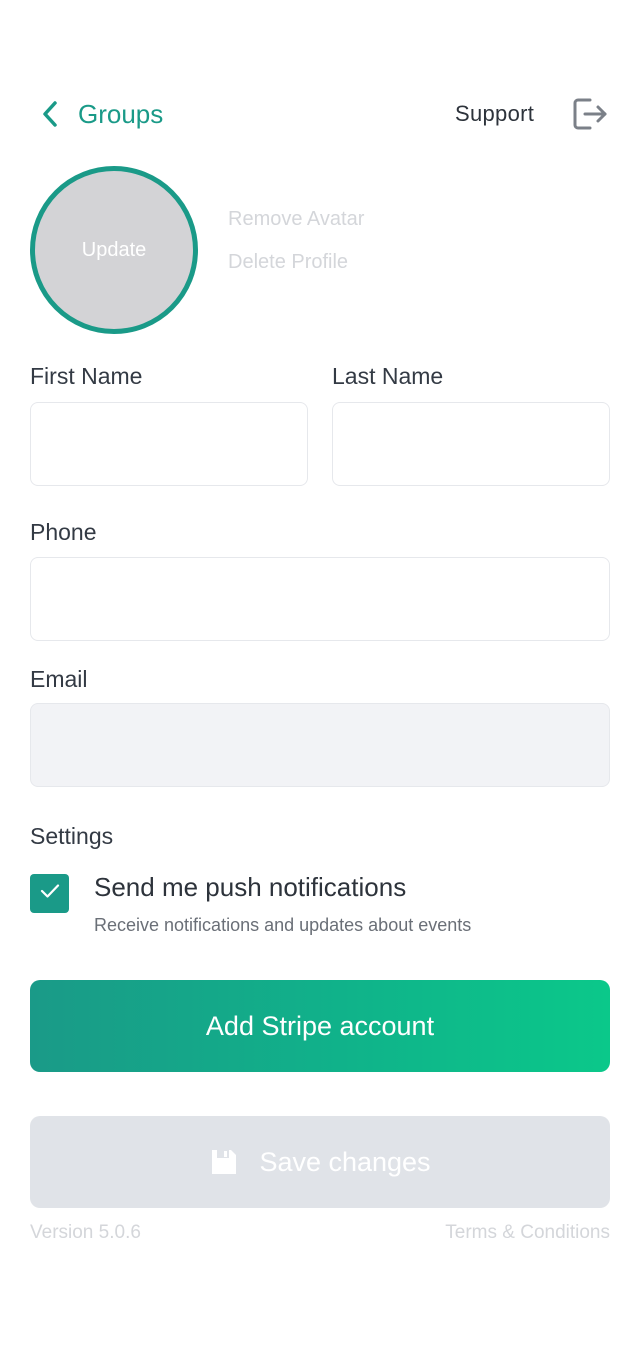 Image resolution: width=640 pixels, height=1368 pixels. Describe the element at coordinates (345, 1161) in the screenshot. I see `save-changes-label: Save changes` at that location.